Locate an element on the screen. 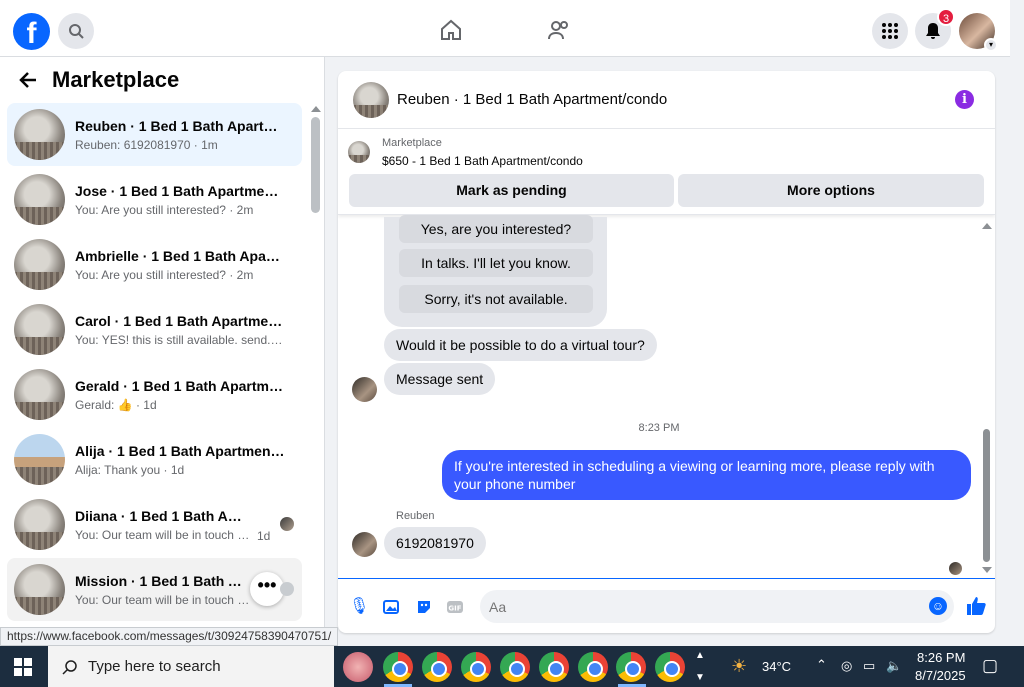 The height and width of the screenshot is (687, 1024). pinned-app-icon is located at coordinates (358, 667).